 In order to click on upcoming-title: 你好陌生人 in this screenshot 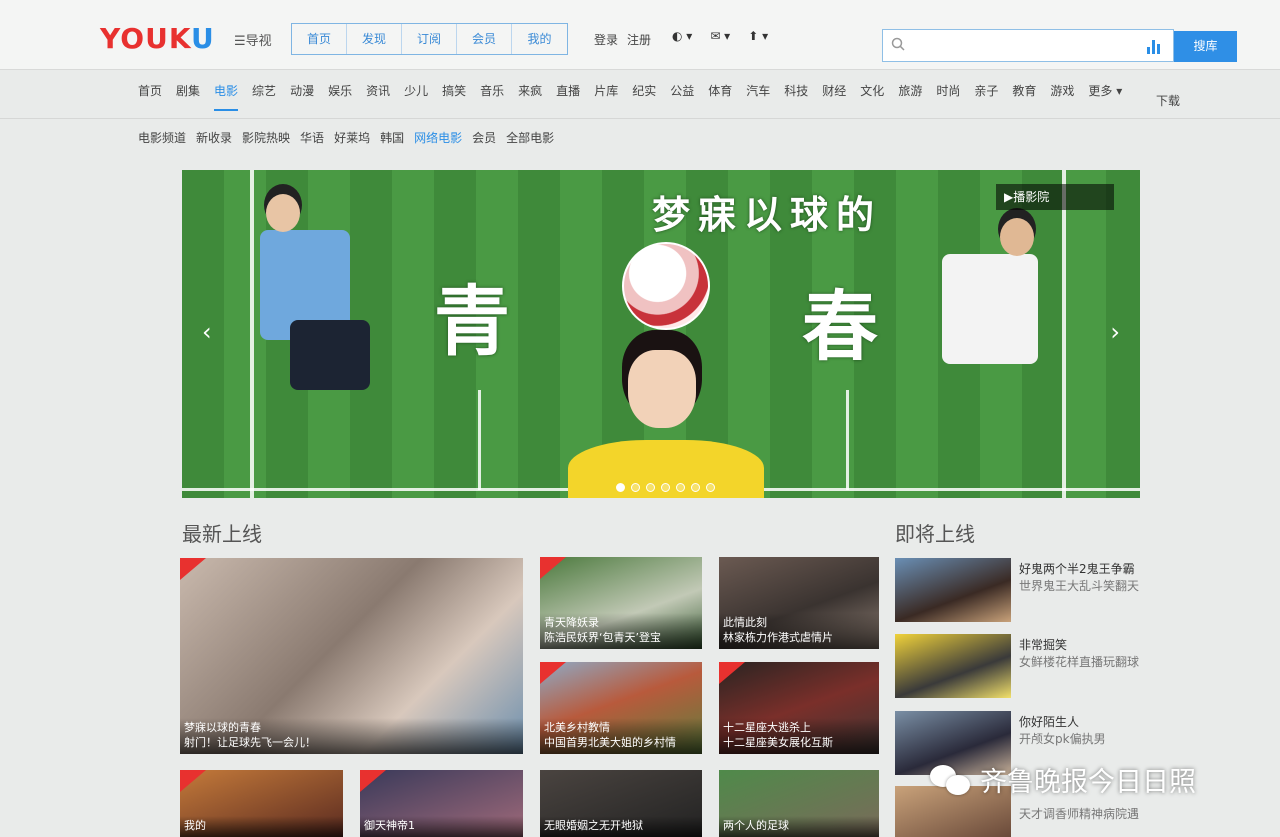, I will do `click(1049, 722)`.